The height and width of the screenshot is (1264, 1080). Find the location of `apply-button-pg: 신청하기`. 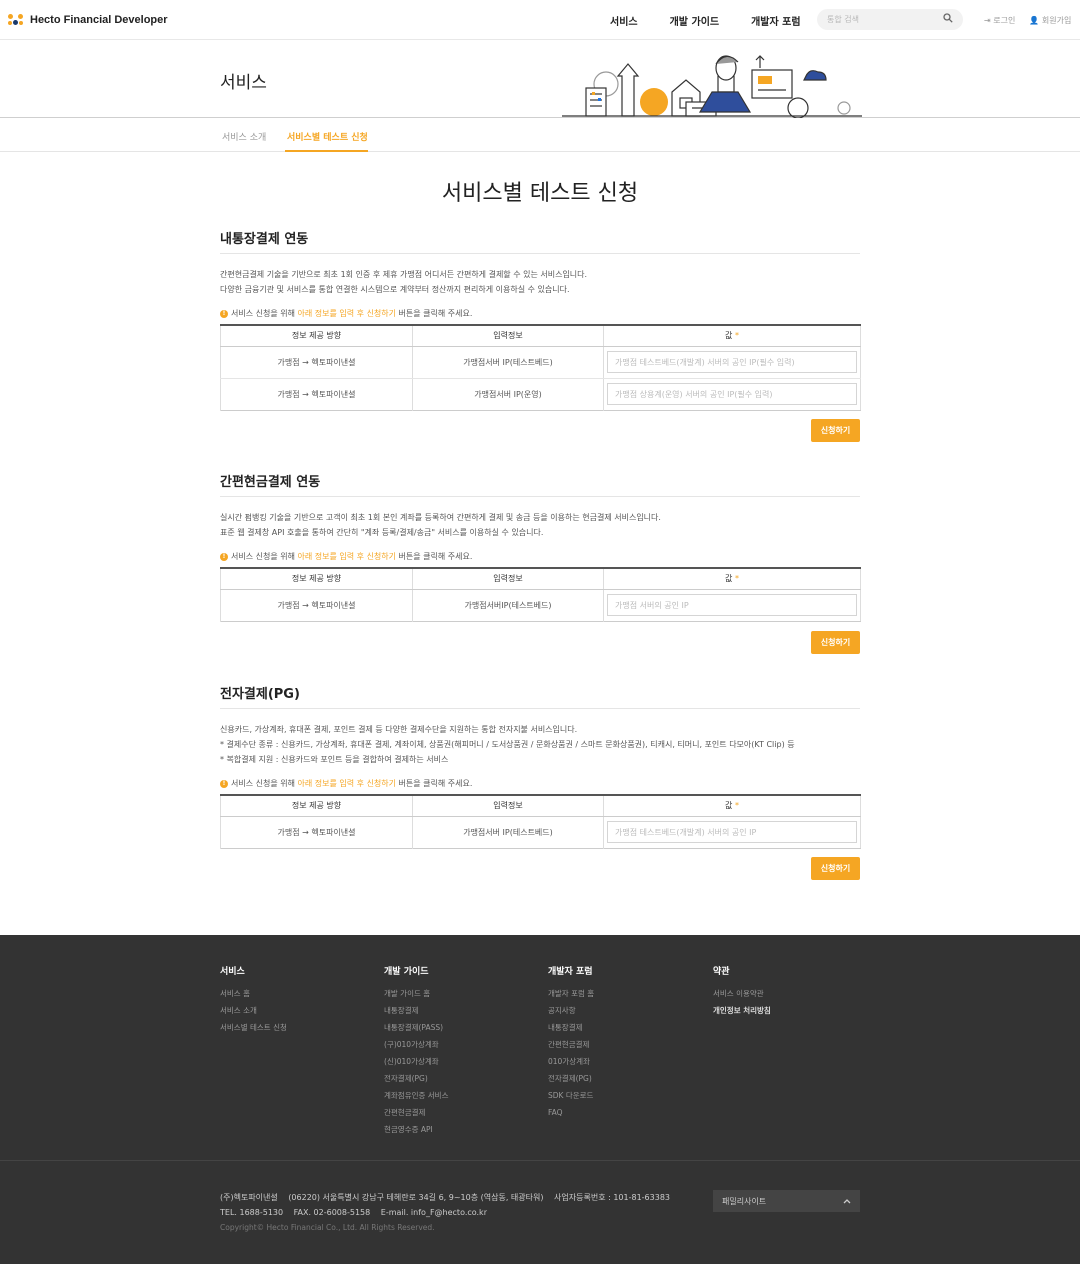

apply-button-pg: 신청하기 is located at coordinates (835, 868).